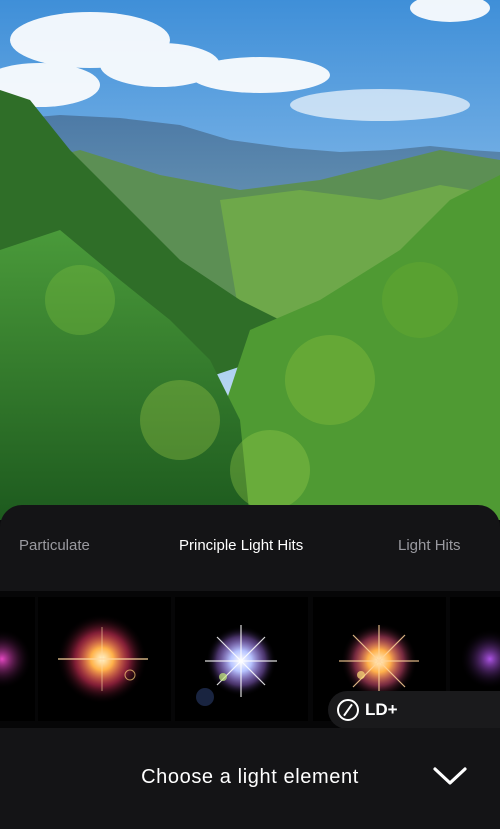  I want to click on chevron-down-icon, so click(450, 776).